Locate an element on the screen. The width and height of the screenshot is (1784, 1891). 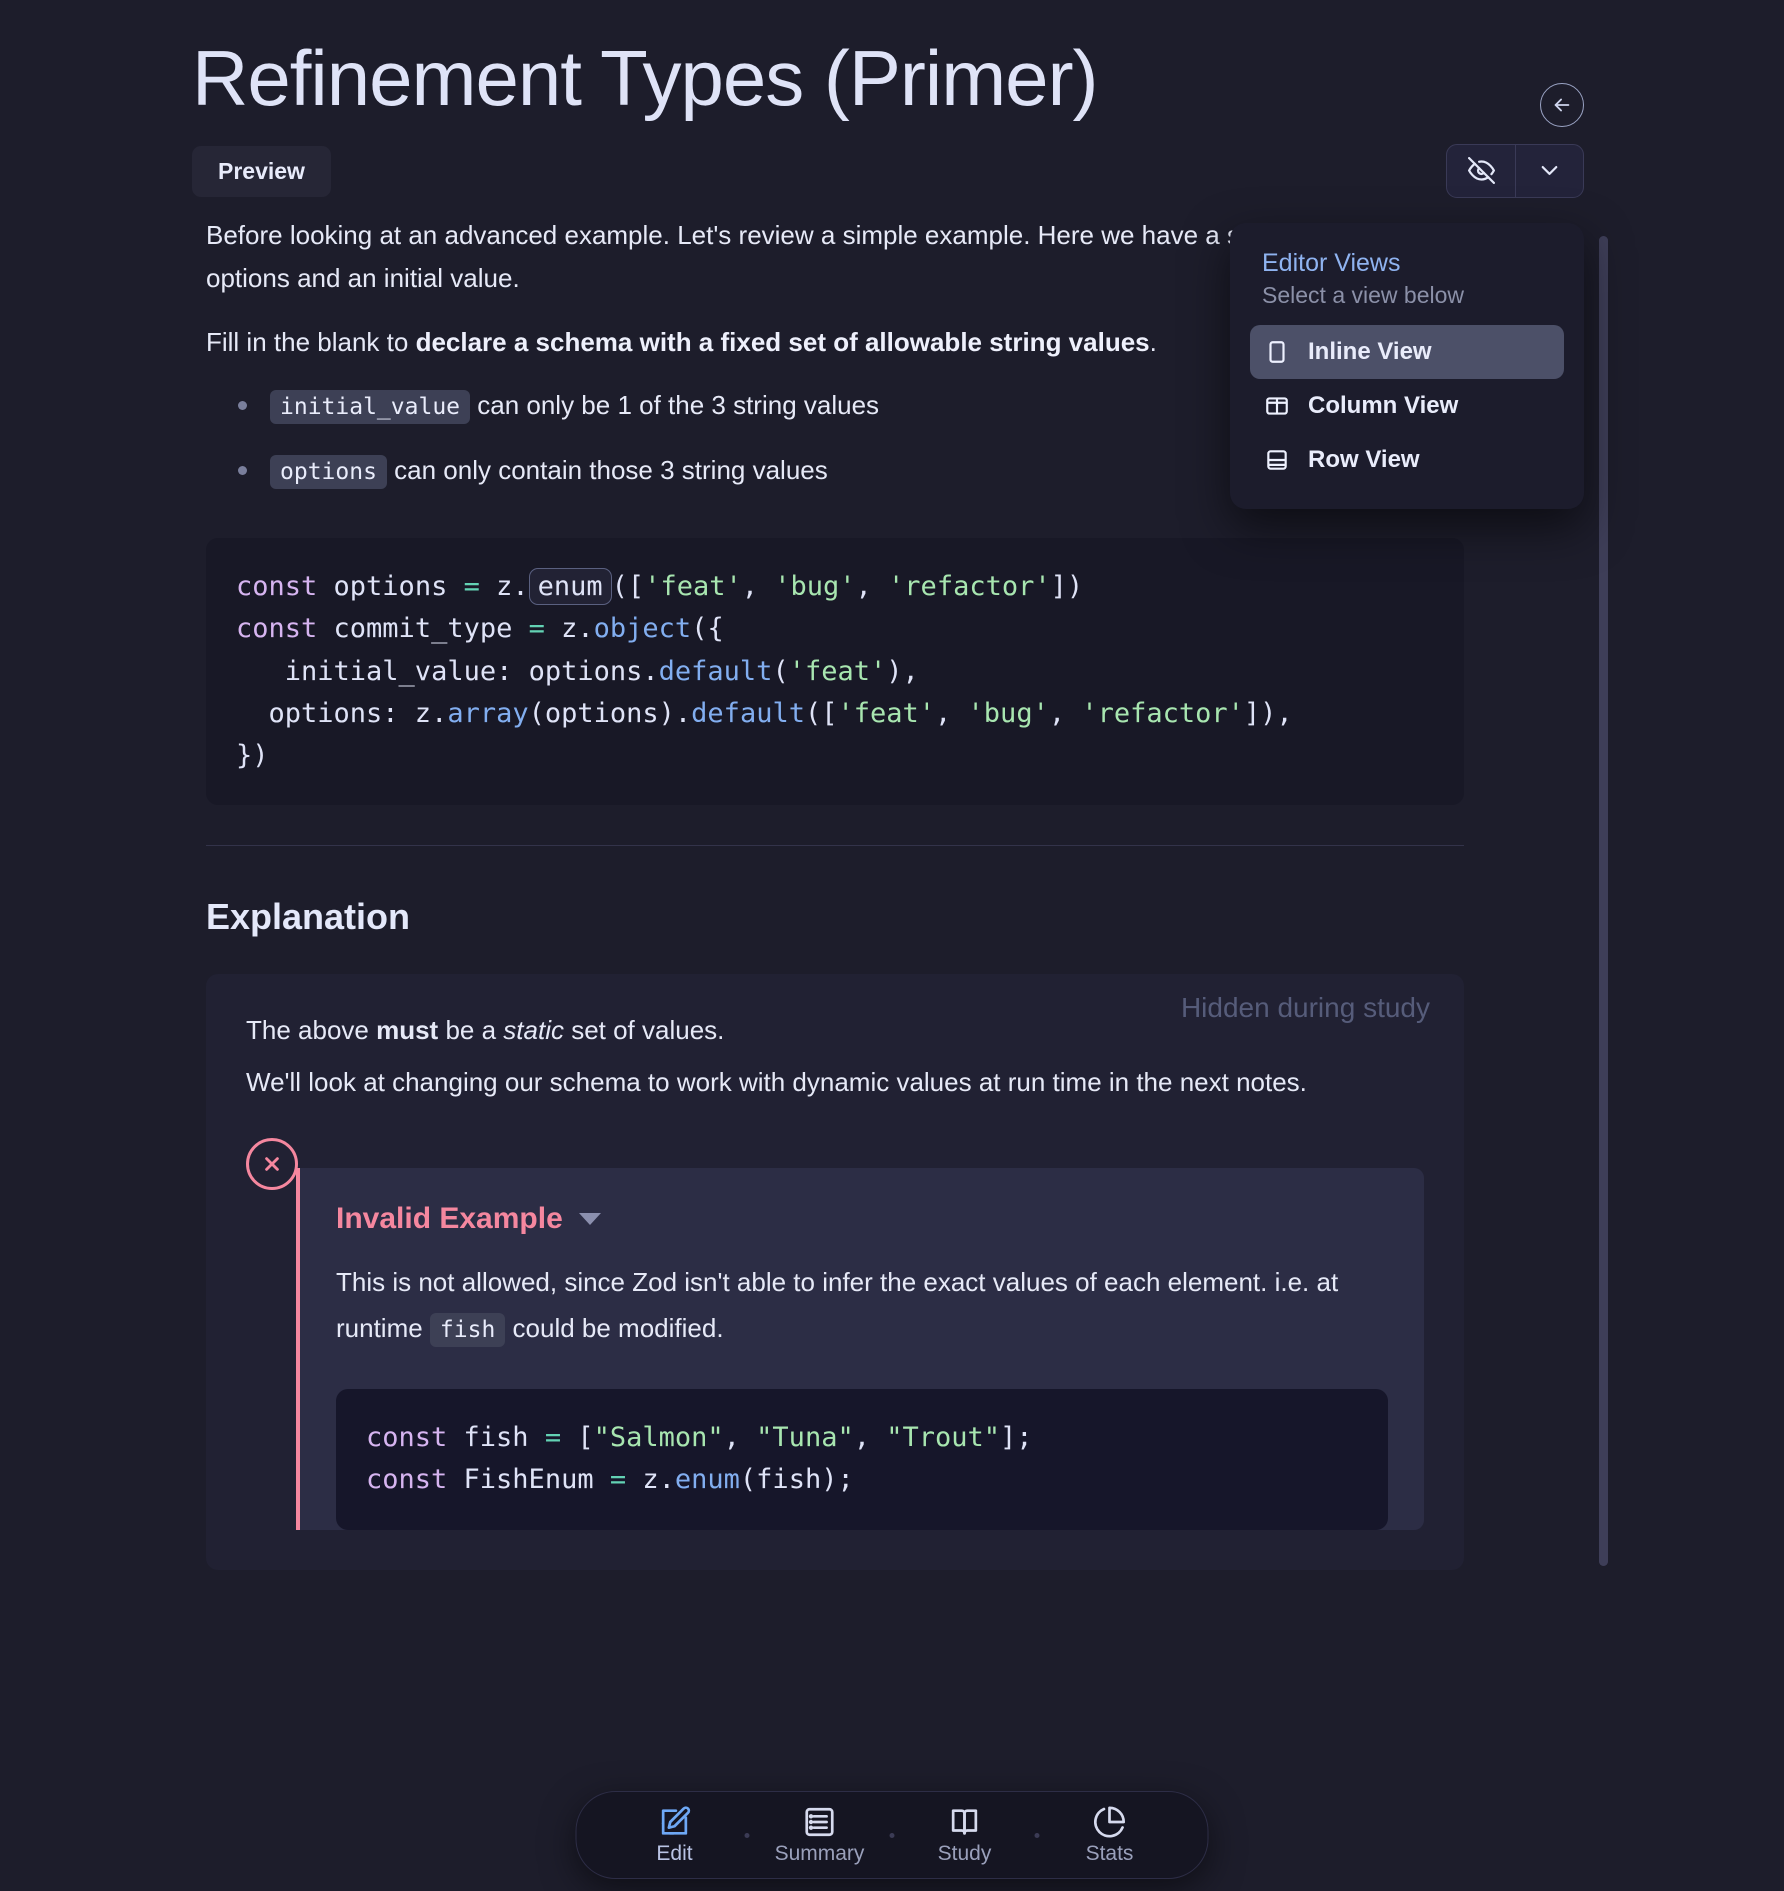
header: Refinement Types (Primer) is located at coordinates (892, 63).